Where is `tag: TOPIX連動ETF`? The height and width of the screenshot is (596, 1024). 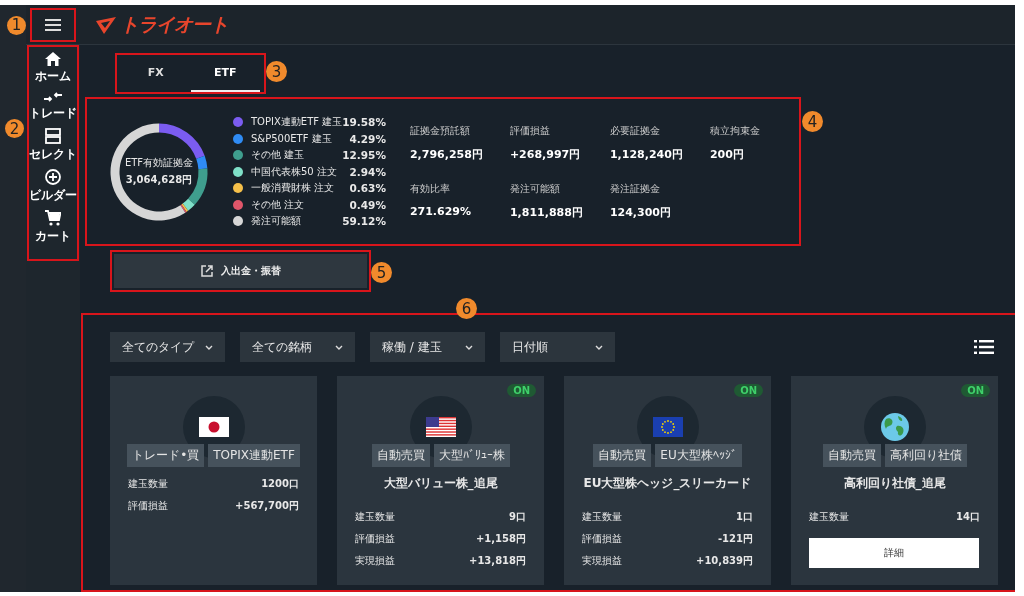 tag: TOPIX連動ETF is located at coordinates (254, 455).